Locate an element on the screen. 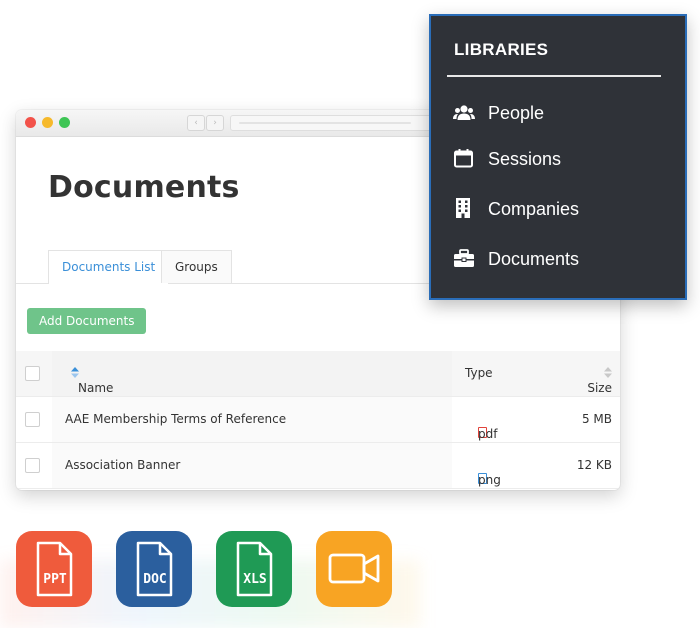  library-item-label: Sessions is located at coordinates (525, 159).